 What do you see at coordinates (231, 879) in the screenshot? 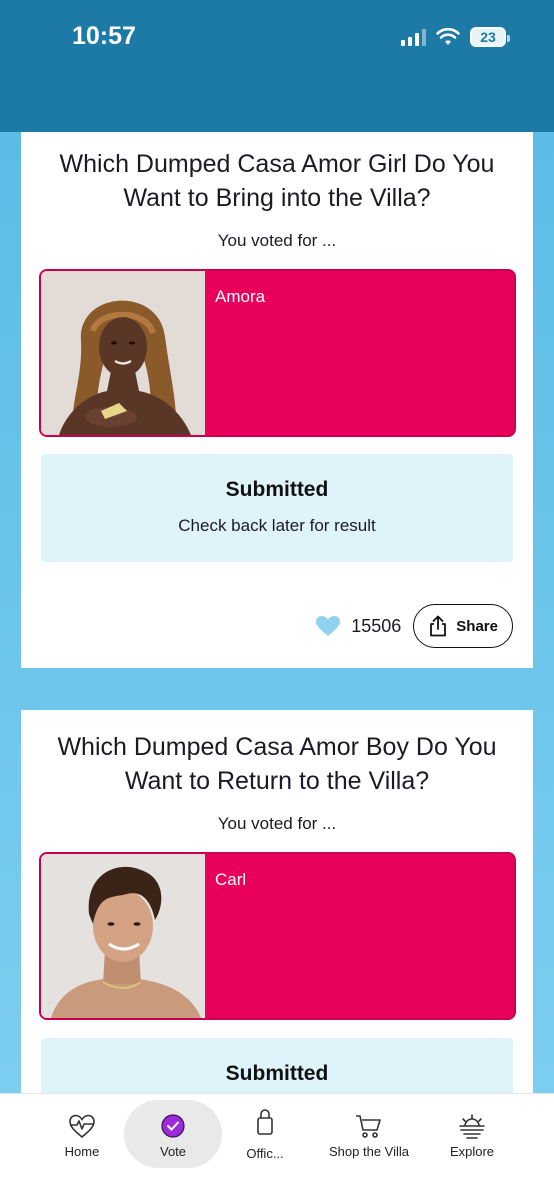
I see `choice-name: Carl` at bounding box center [231, 879].